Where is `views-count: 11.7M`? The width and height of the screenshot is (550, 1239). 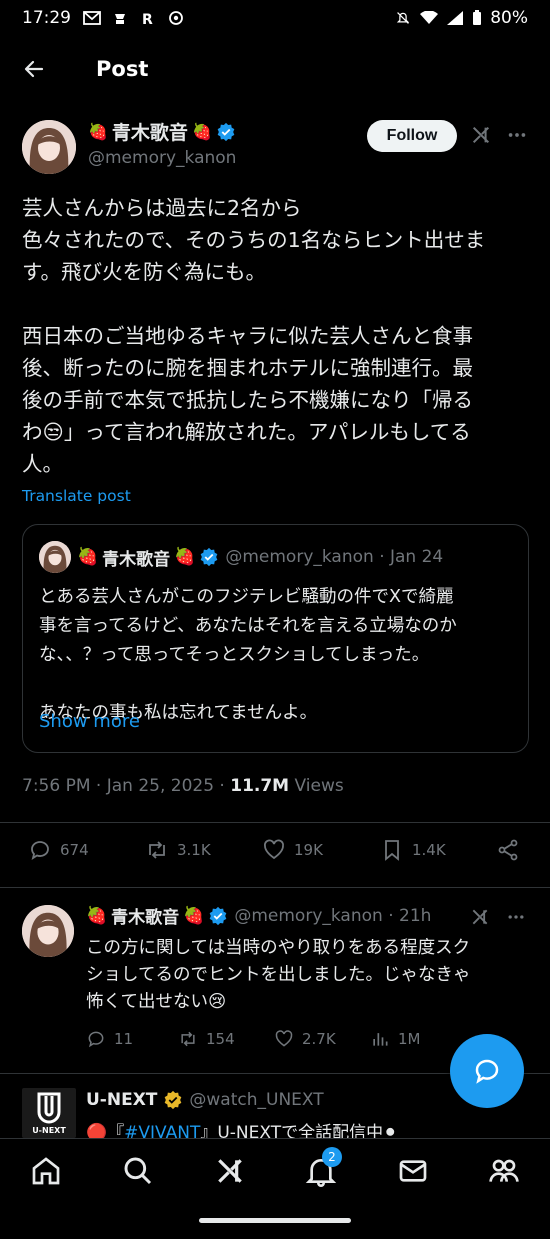 views-count: 11.7M is located at coordinates (259, 786).